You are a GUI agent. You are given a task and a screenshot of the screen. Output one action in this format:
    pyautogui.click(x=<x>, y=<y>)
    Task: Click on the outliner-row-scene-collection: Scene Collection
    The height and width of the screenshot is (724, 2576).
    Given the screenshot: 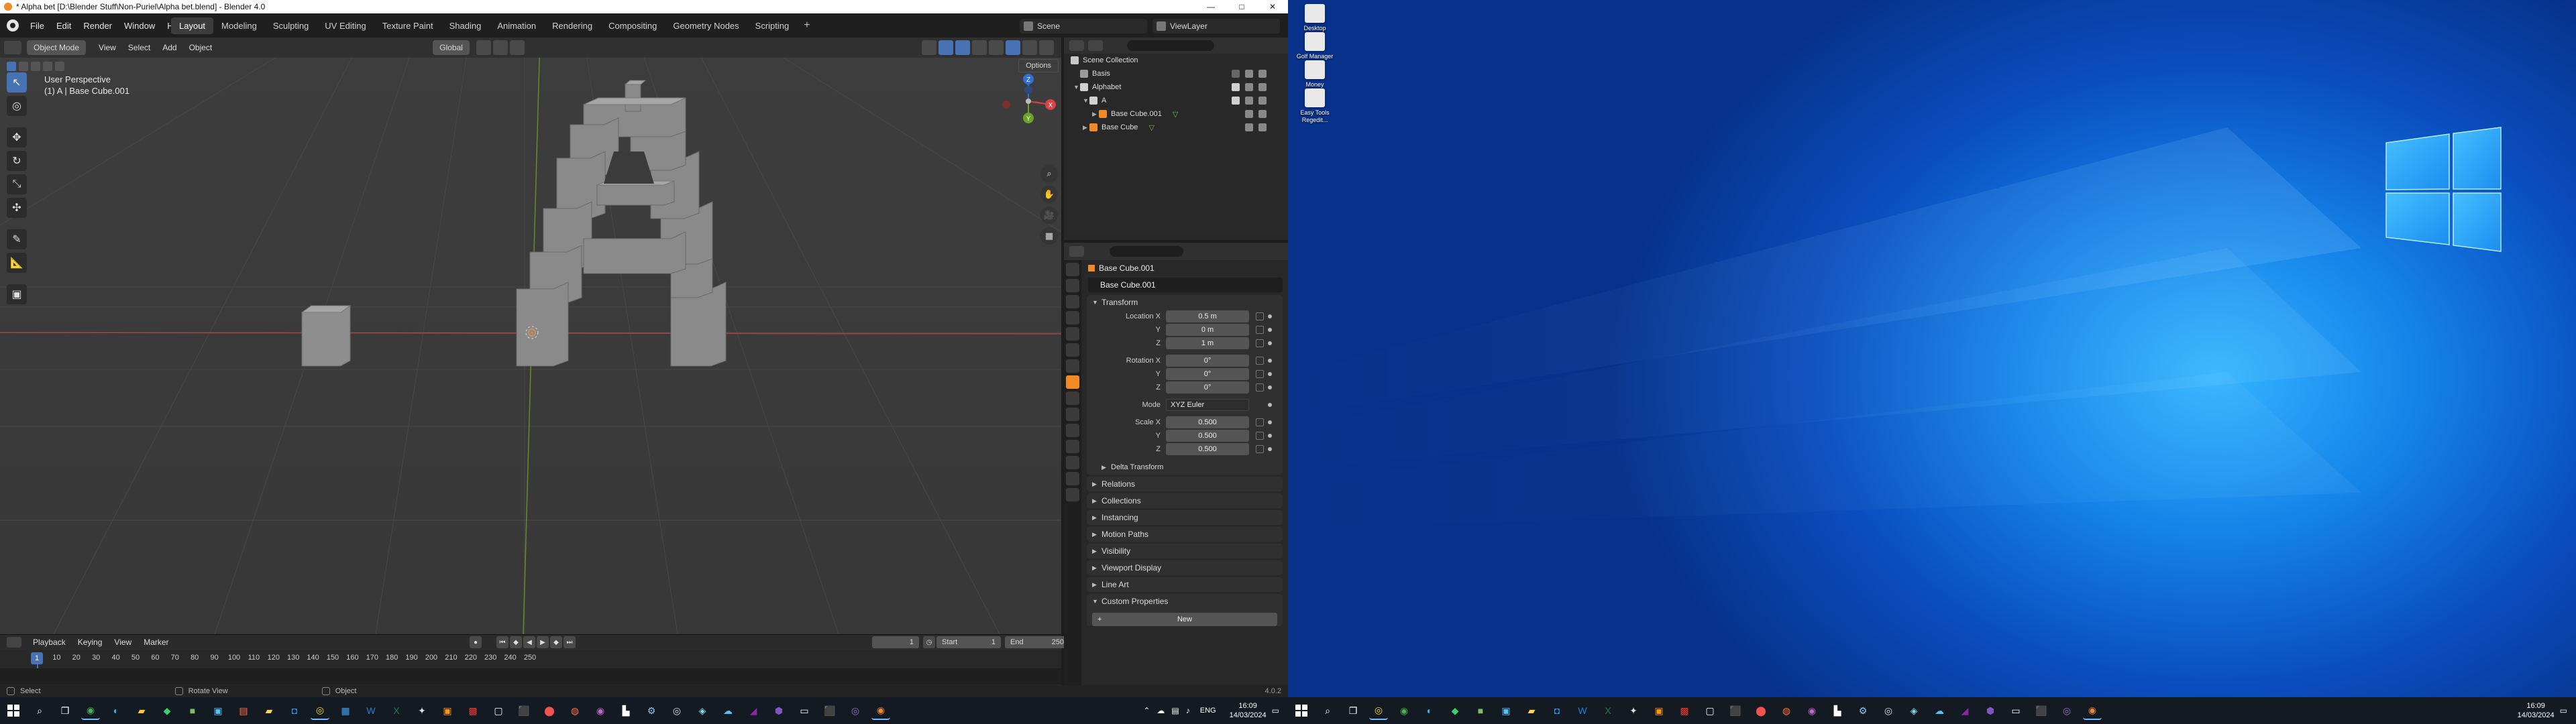 What is the action you would take?
    pyautogui.click(x=1176, y=60)
    